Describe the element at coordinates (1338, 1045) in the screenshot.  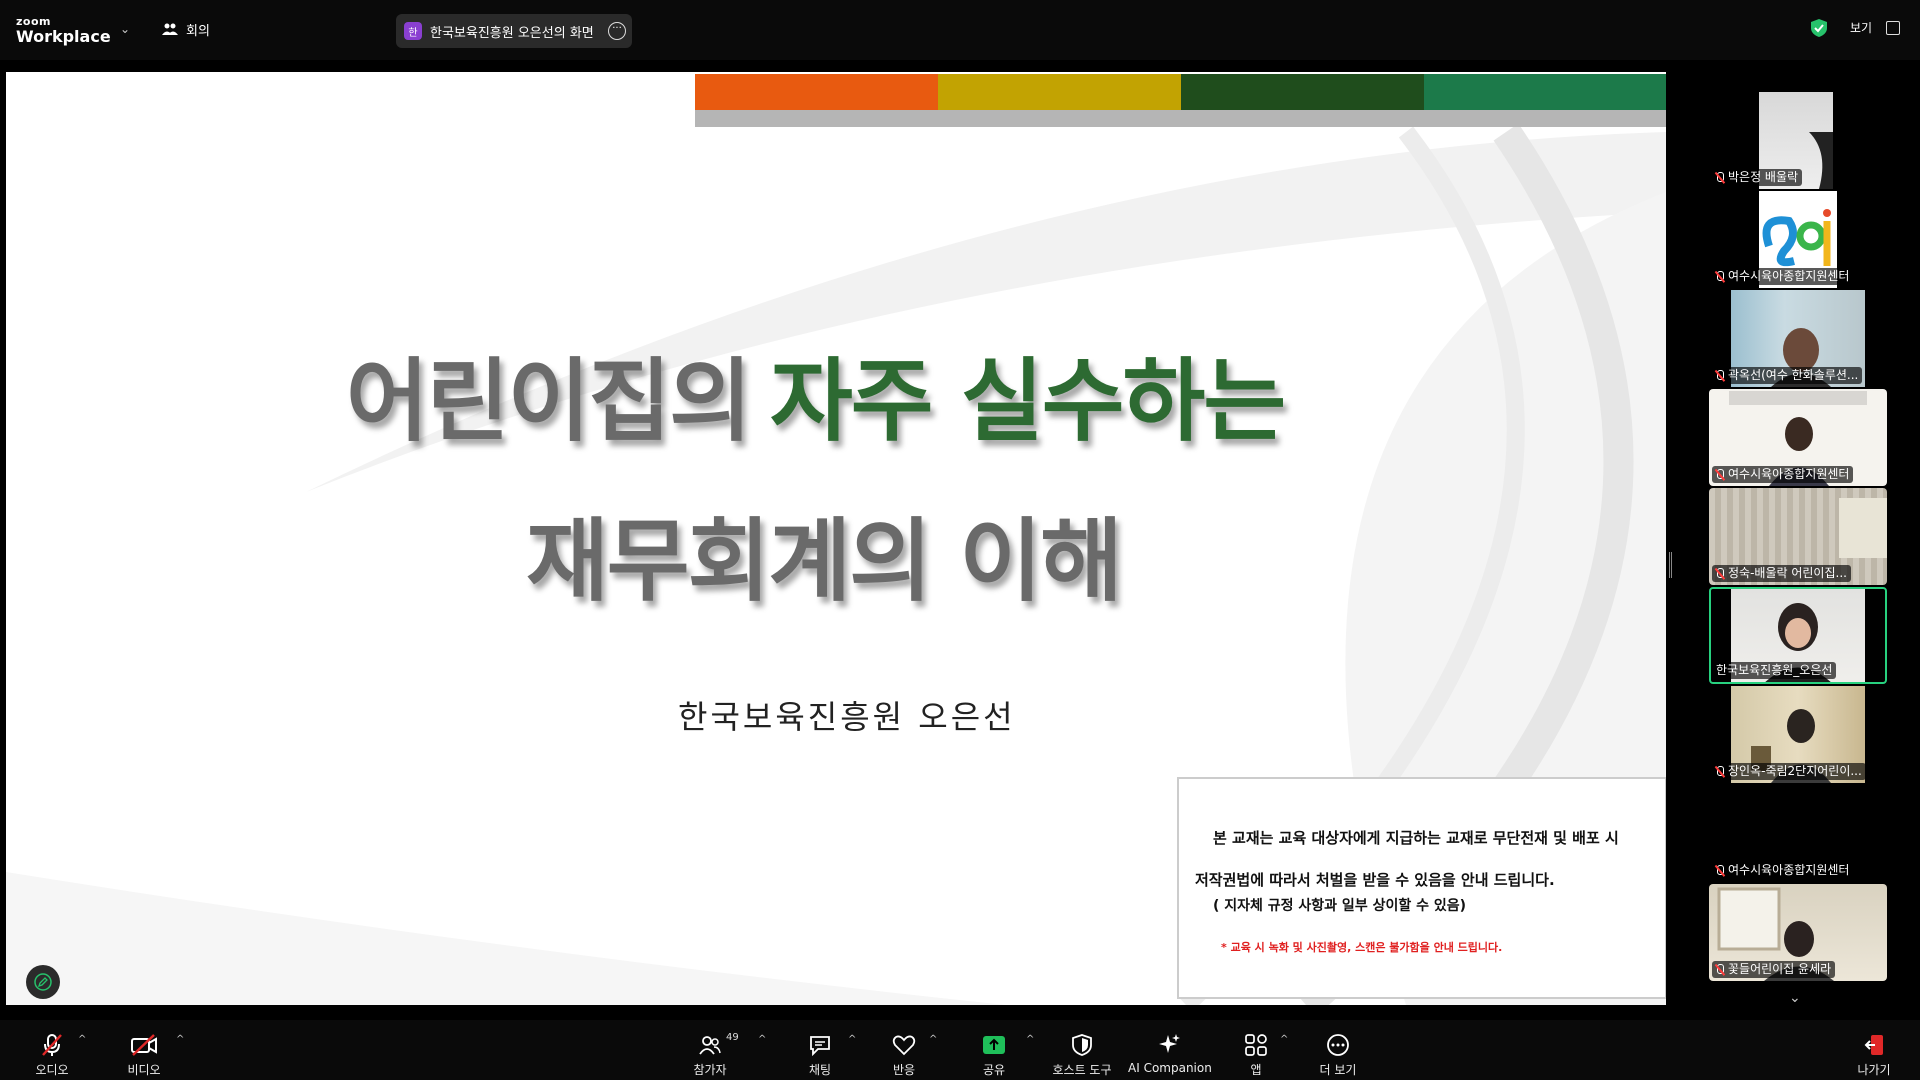
I see `more-icon` at that location.